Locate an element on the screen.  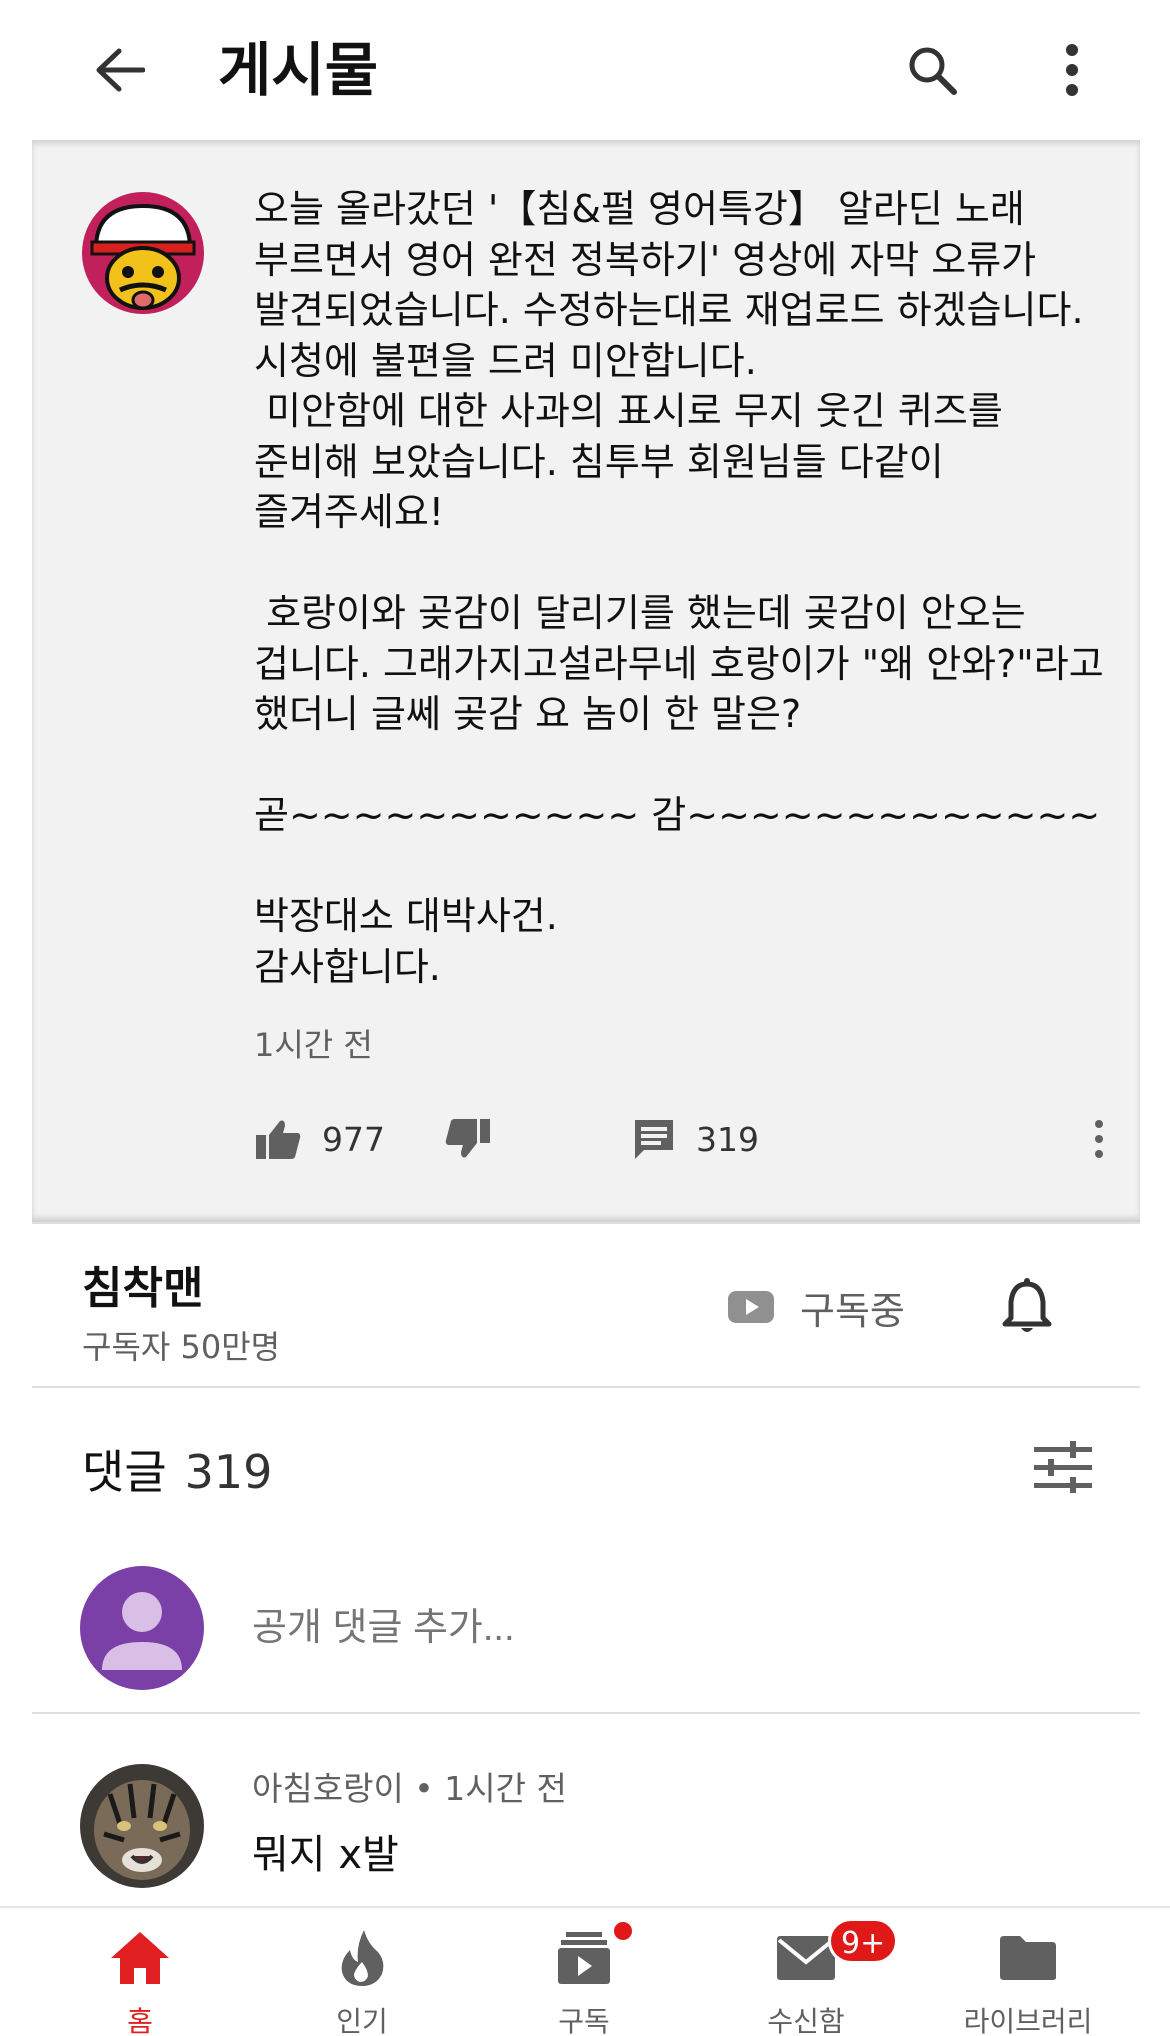
back-arrow-icon is located at coordinates (120, 70).